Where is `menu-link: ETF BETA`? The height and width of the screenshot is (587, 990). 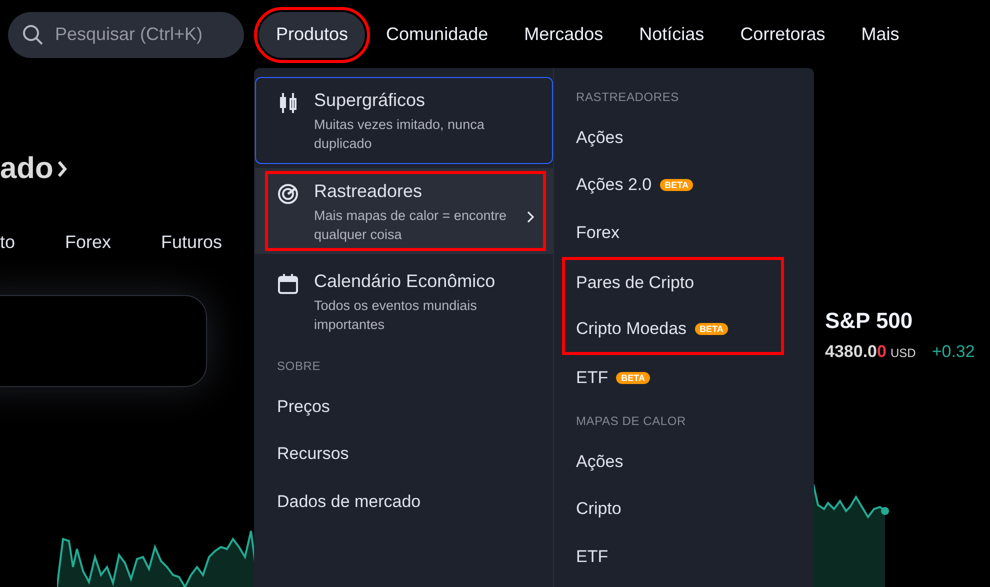 menu-link: ETF BETA is located at coordinates (684, 378).